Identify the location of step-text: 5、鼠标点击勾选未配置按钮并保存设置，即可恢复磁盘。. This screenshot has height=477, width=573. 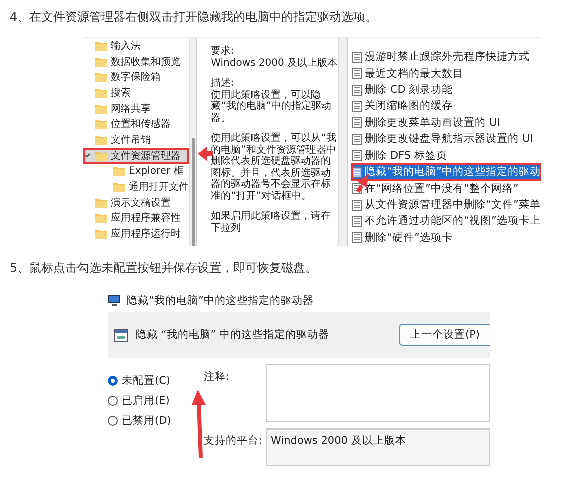
(164, 268).